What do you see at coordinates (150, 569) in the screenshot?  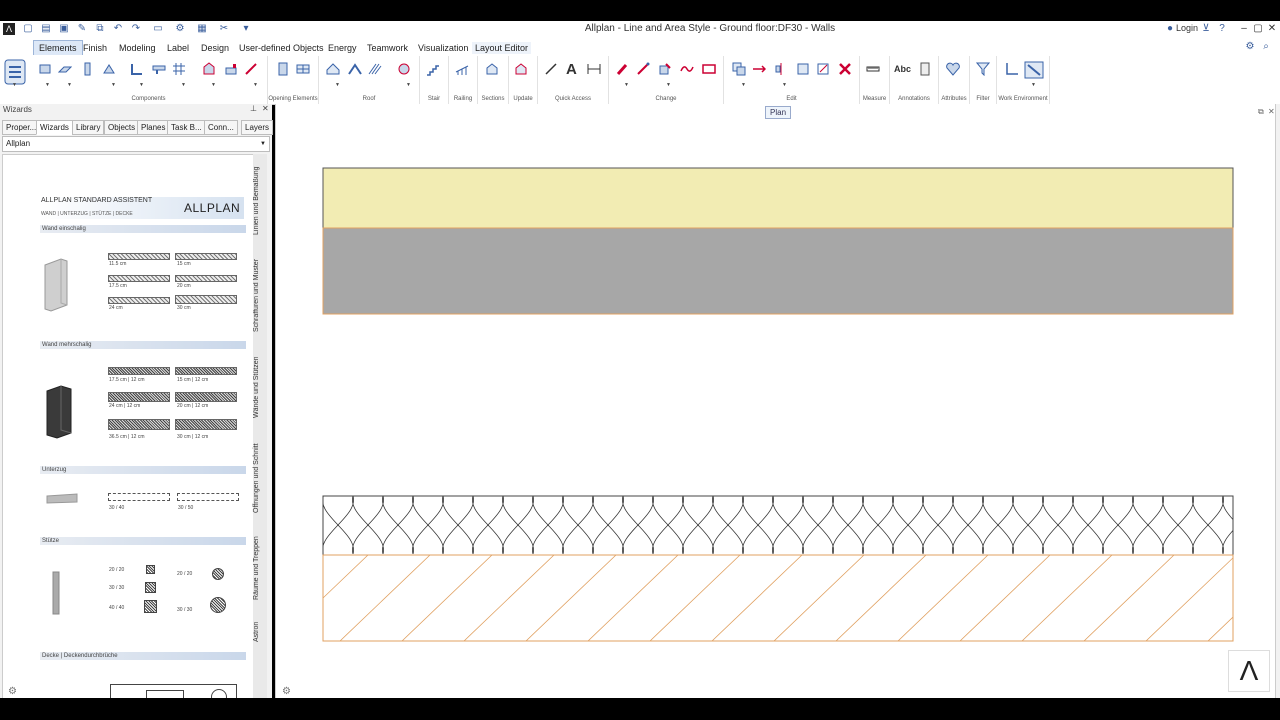 I see `column-square-small` at bounding box center [150, 569].